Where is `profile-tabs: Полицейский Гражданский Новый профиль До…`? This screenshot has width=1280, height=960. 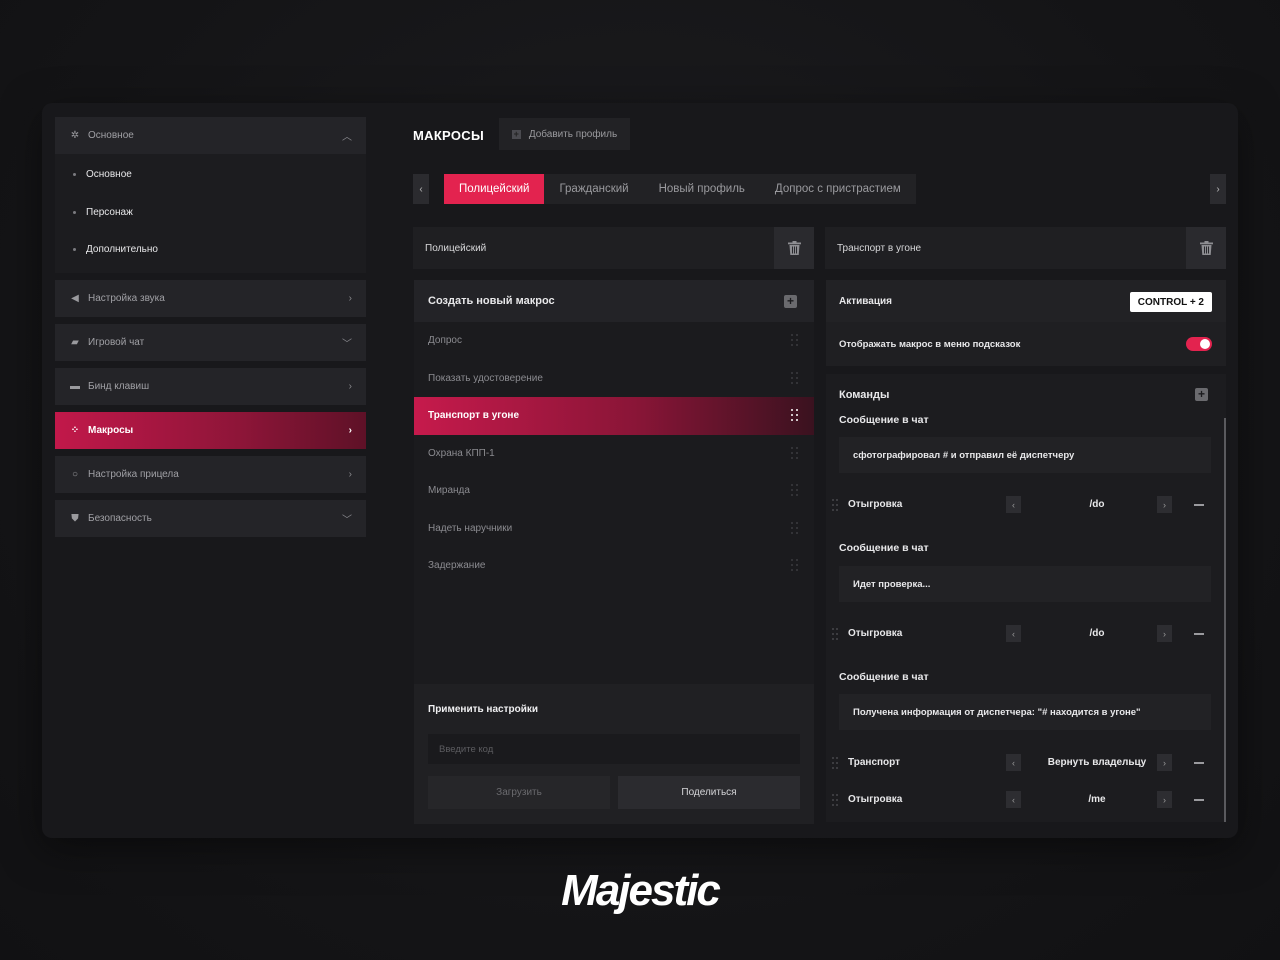
profile-tabs: Полицейский Гражданский Новый профиль До… is located at coordinates (680, 189).